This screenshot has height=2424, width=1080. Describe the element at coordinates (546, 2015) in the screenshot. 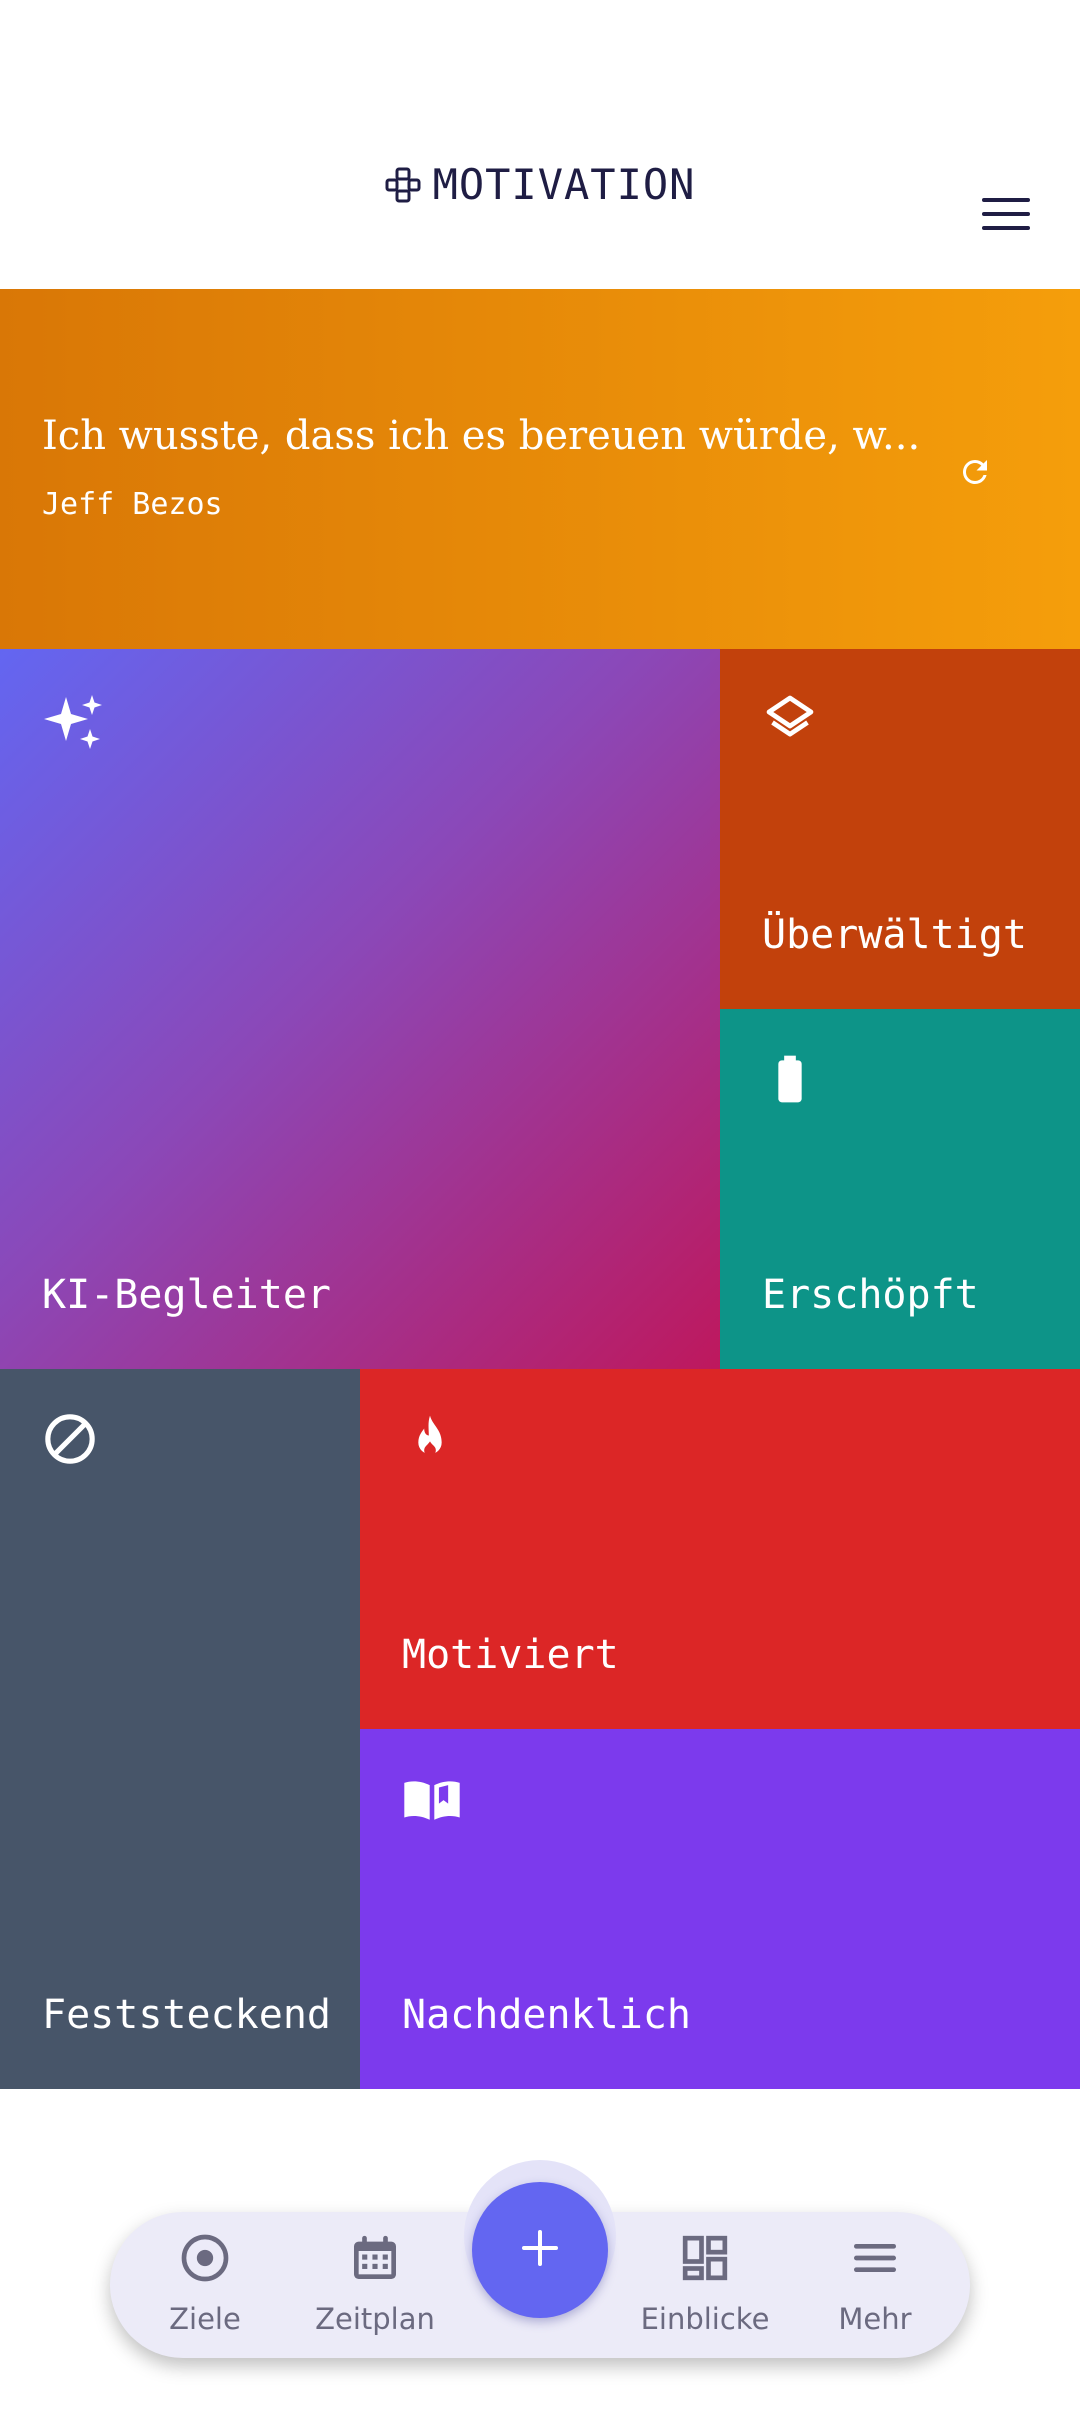

I see `tile-label: Nachdenklich` at that location.